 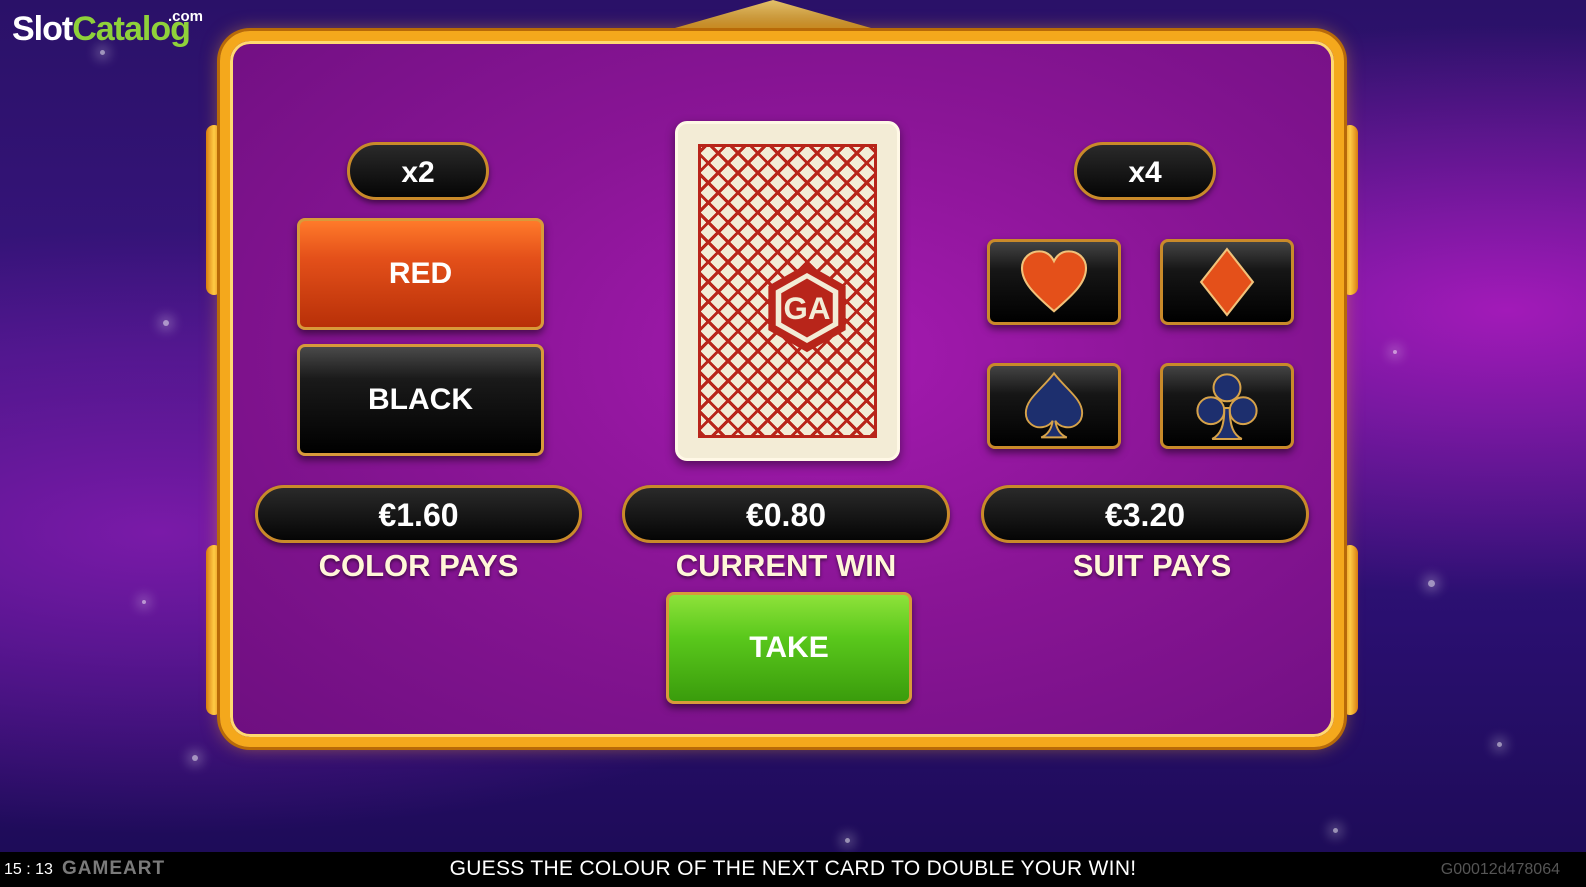 What do you see at coordinates (418, 565) in the screenshot?
I see `color-pays-label: COLOR PAYS` at bounding box center [418, 565].